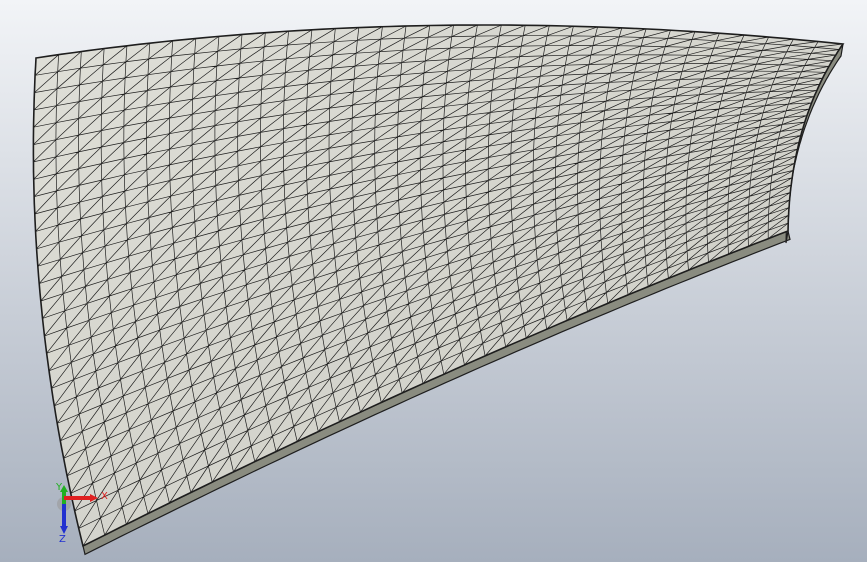 The width and height of the screenshot is (867, 562). Describe the element at coordinates (104, 496) in the screenshot. I see `x-axis-label: X` at that location.